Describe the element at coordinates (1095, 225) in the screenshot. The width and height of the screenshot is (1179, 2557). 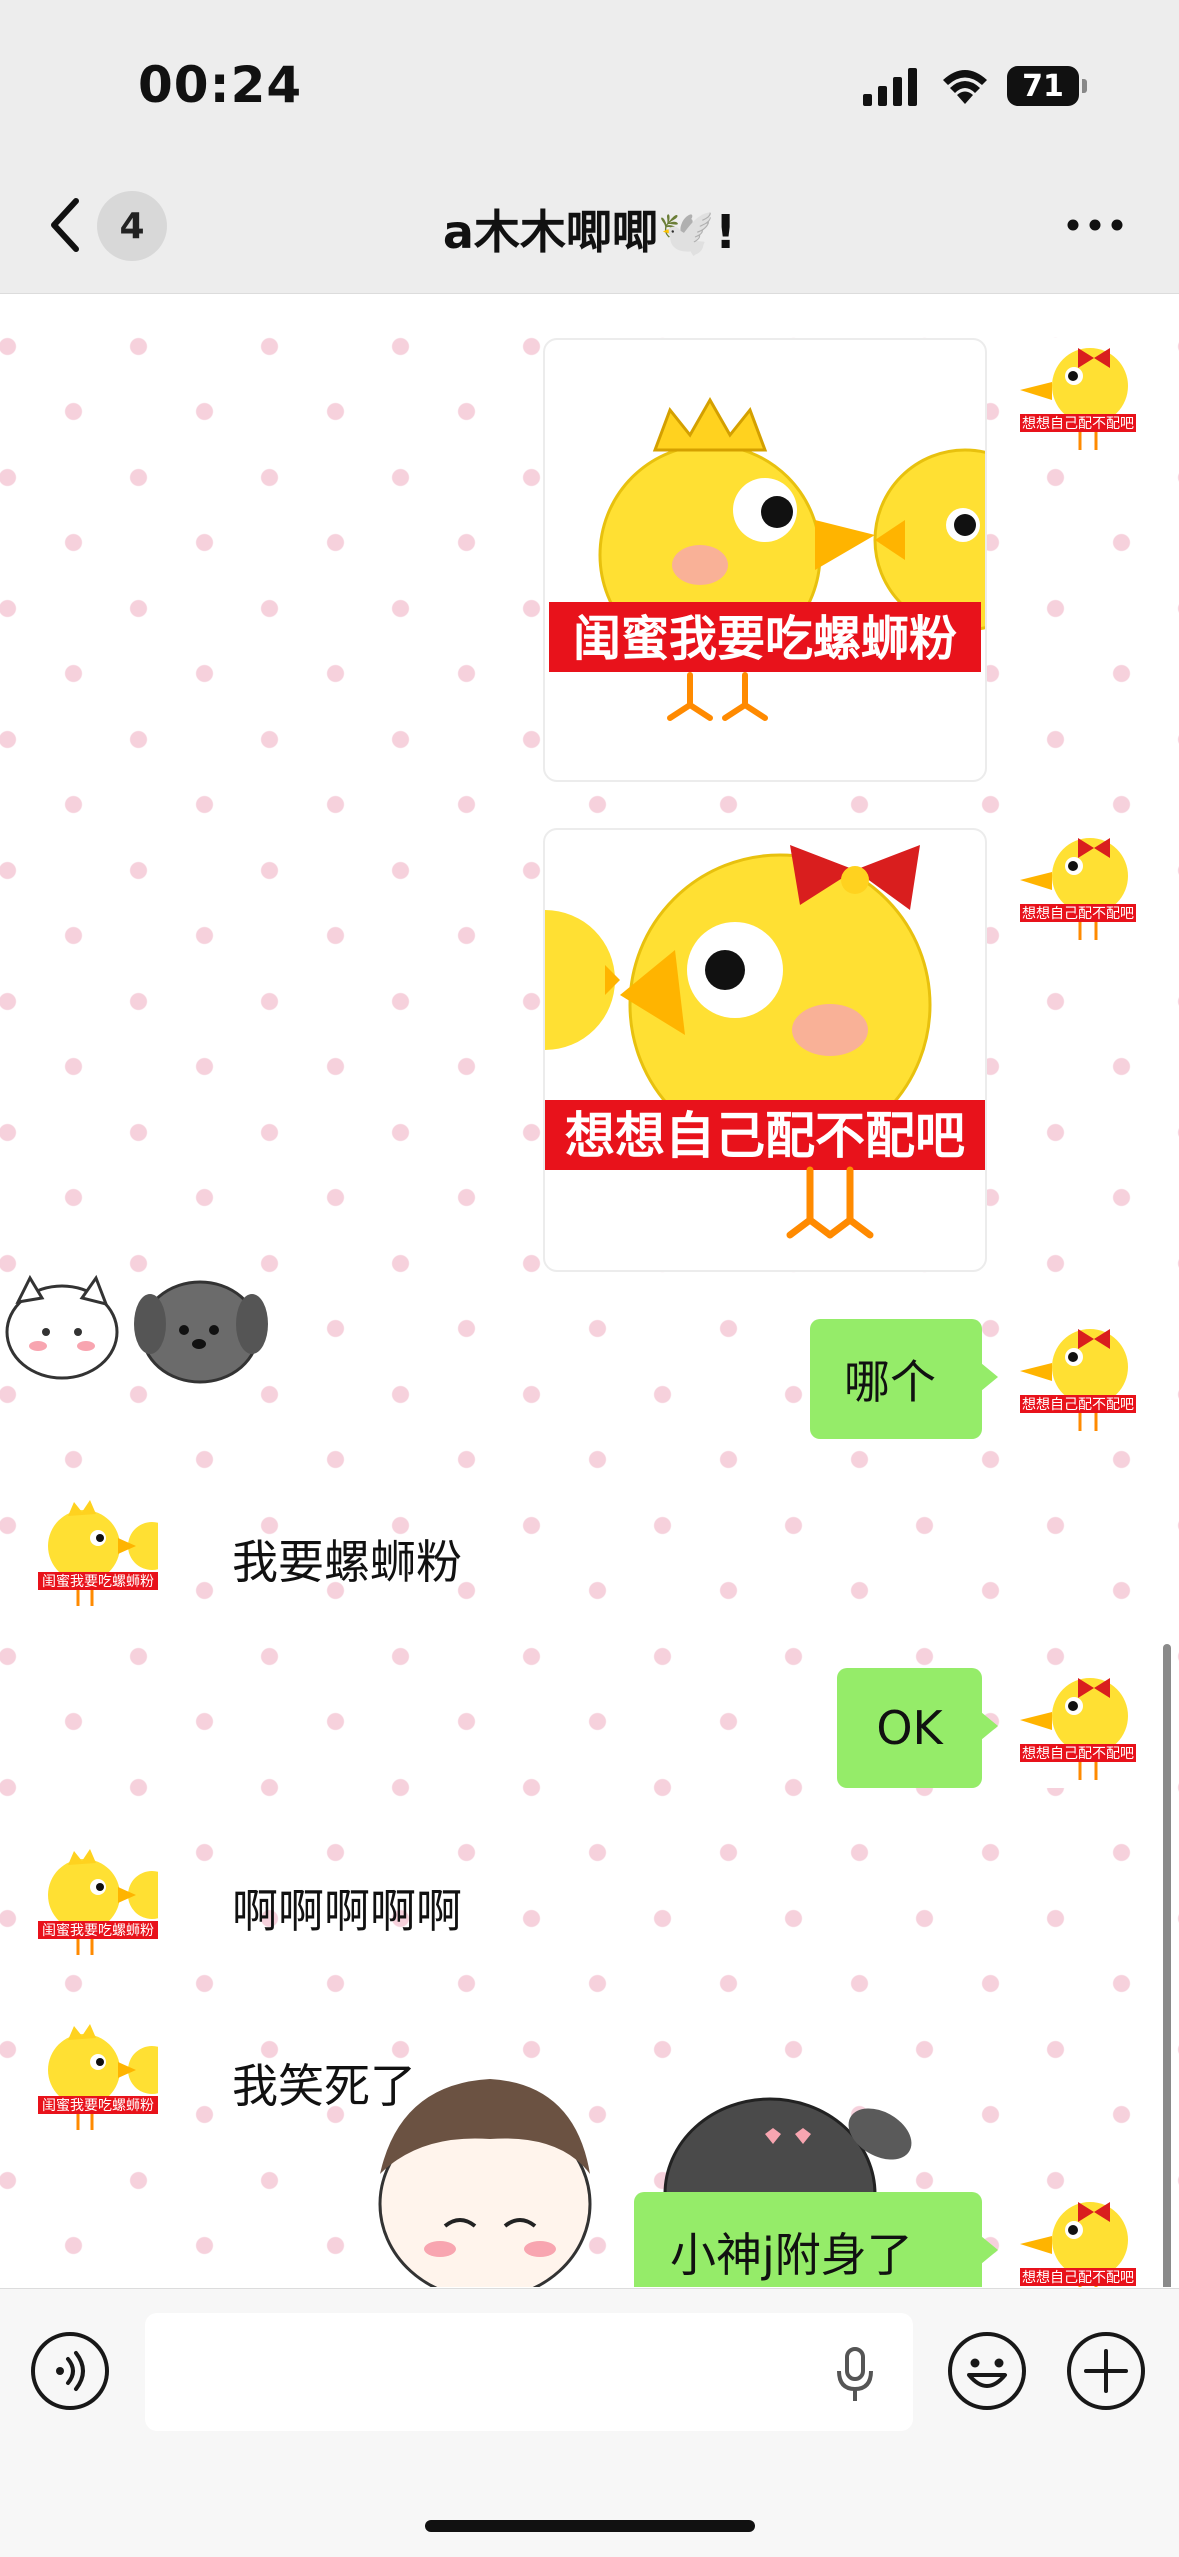
I see `more-dots-icon` at that location.